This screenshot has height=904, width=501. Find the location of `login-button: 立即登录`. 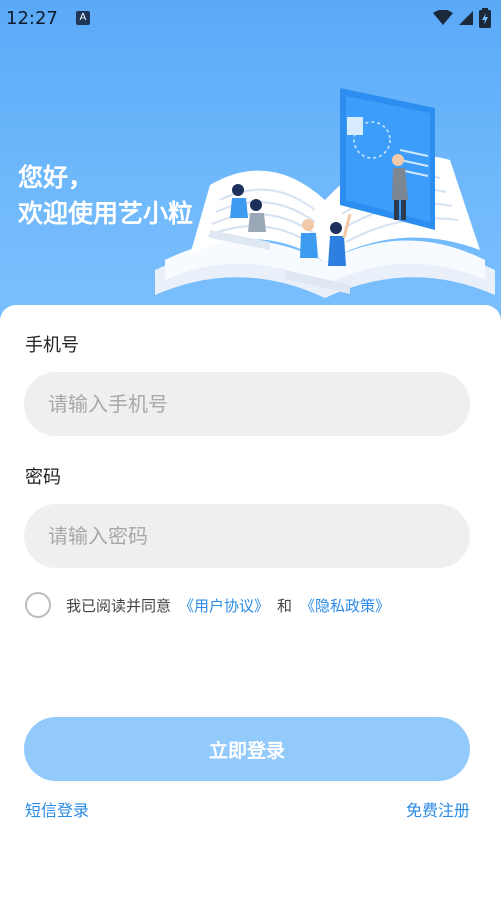

login-button: 立即登录 is located at coordinates (247, 749).